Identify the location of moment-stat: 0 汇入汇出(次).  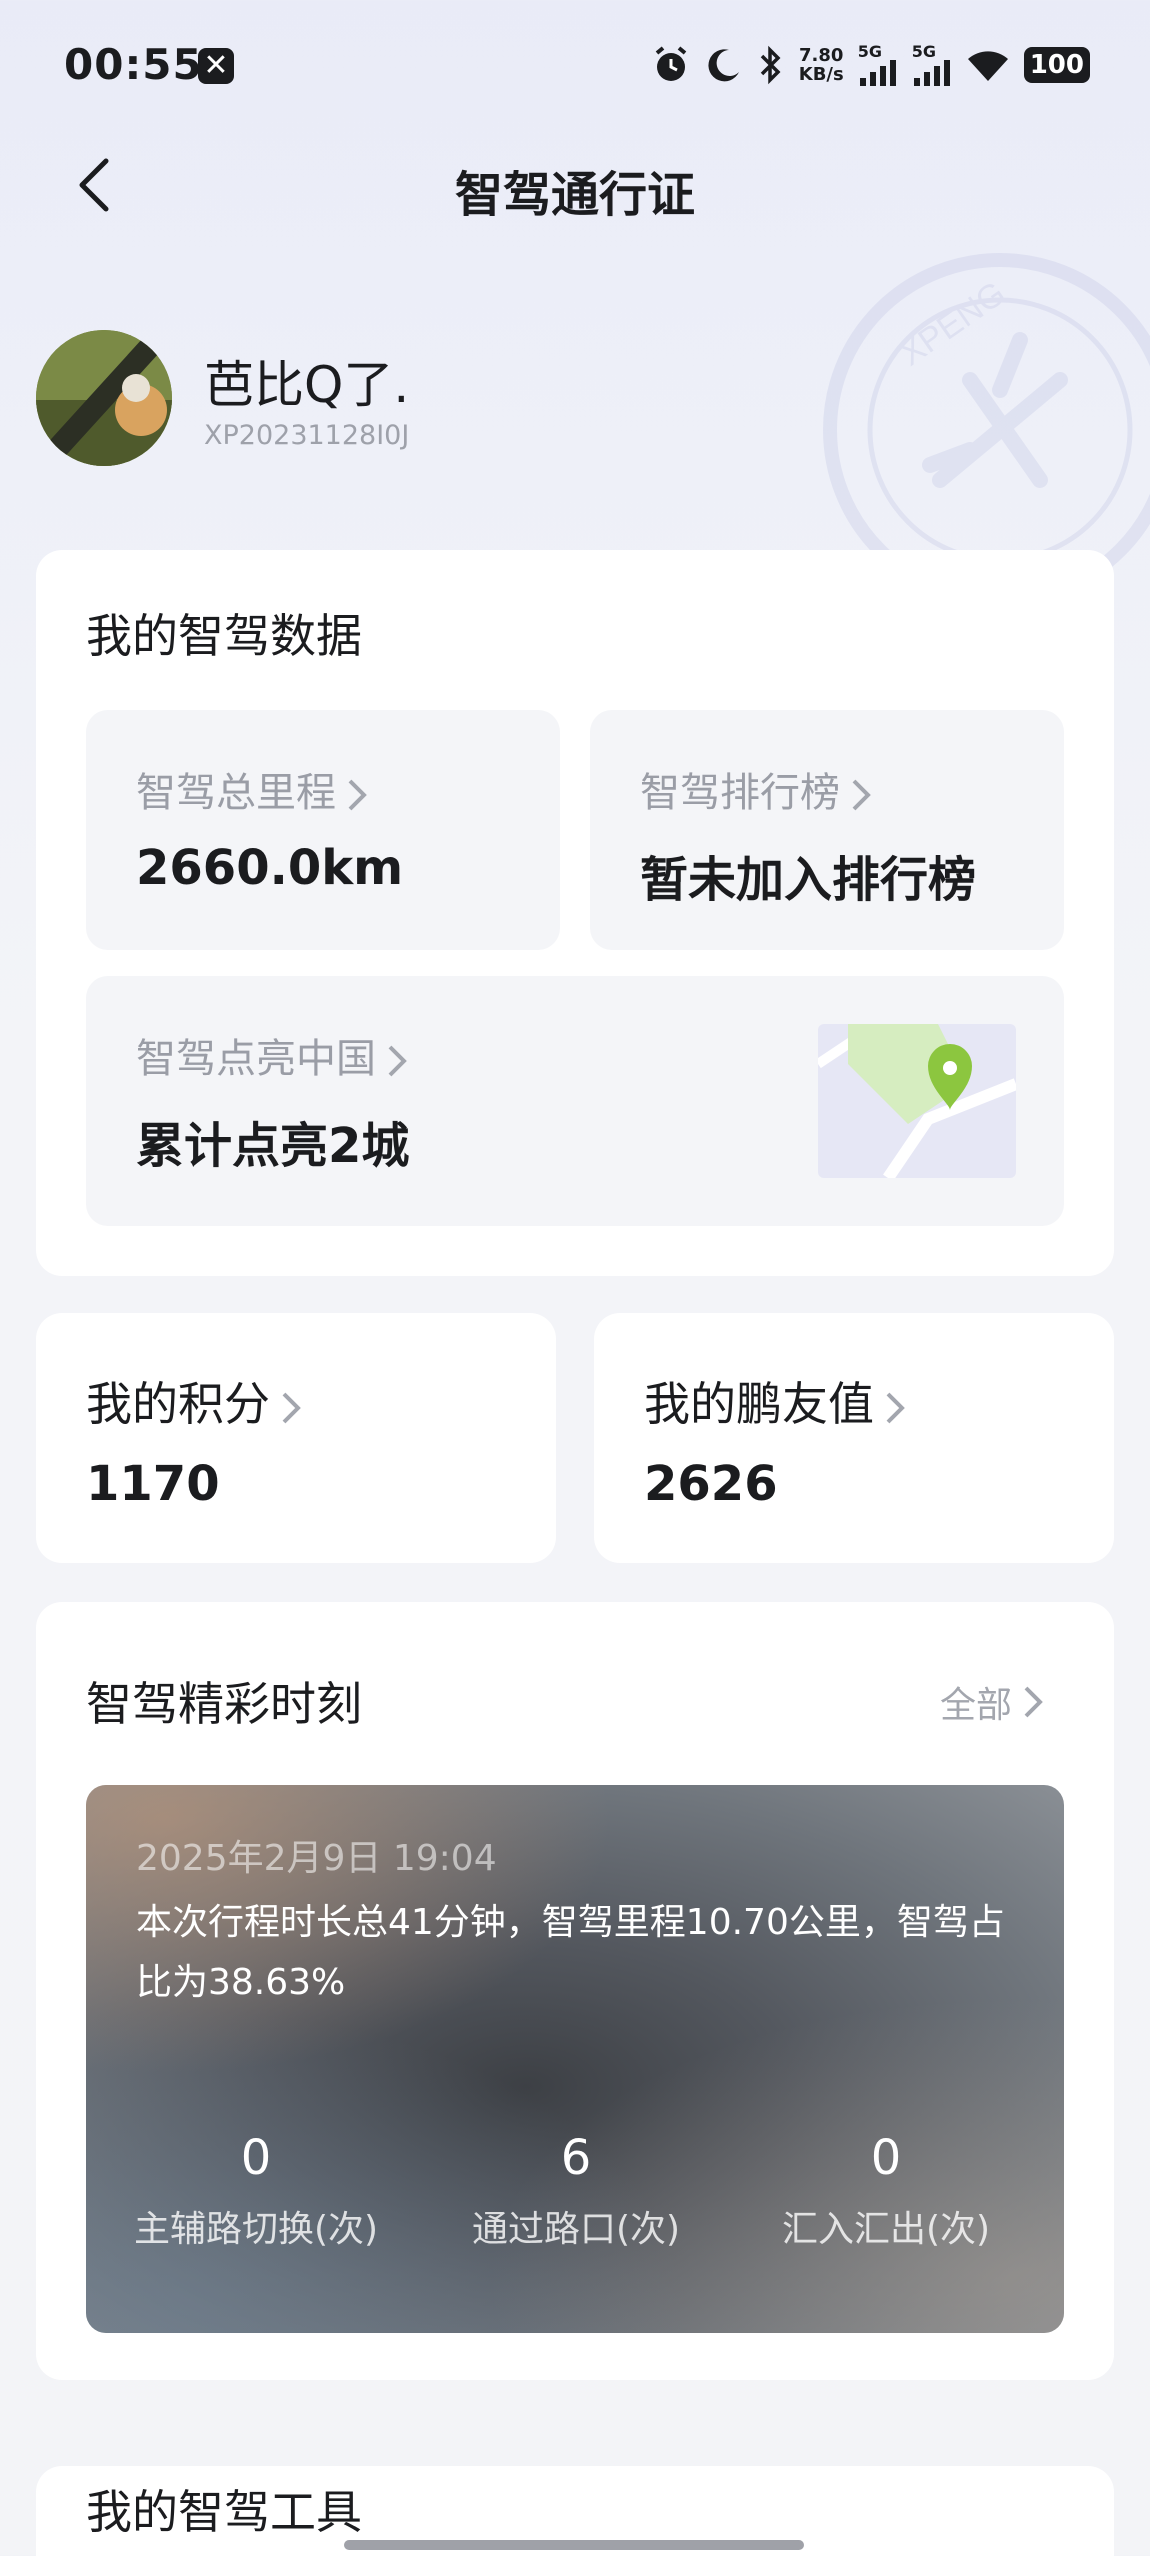
(886, 2191).